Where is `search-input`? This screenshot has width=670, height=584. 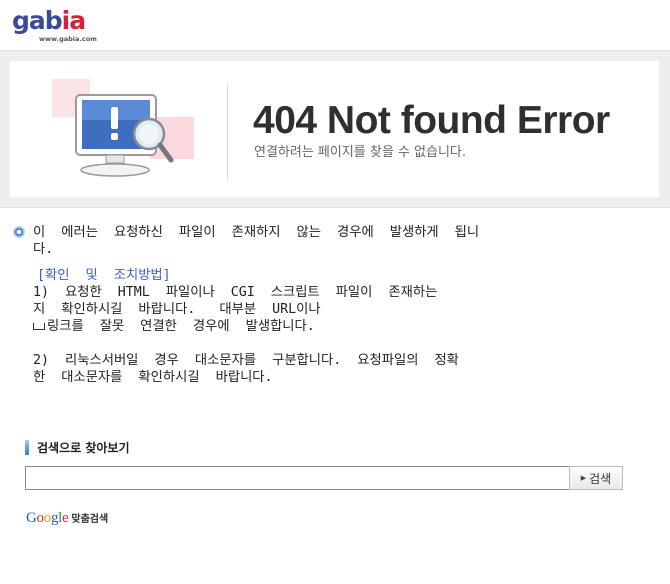
search-input is located at coordinates (297, 478).